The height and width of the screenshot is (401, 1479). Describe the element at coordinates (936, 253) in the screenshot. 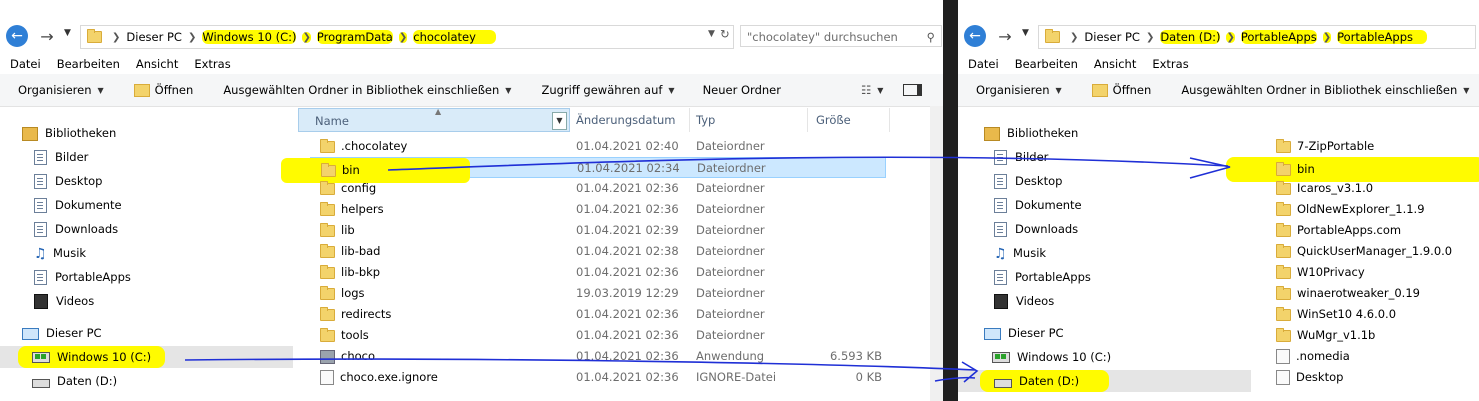

I see `vertical-scrollbar` at that location.